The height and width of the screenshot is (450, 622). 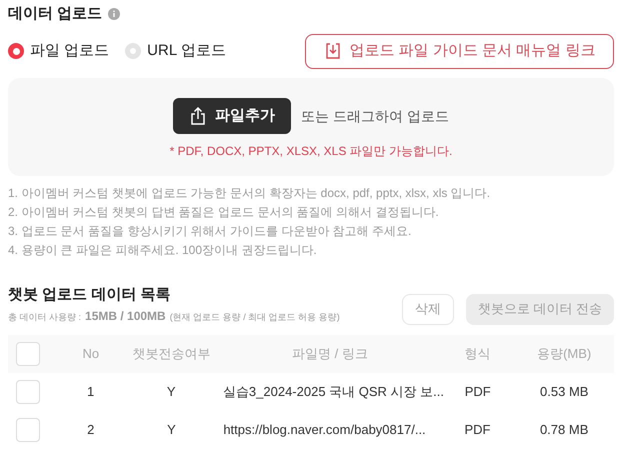 What do you see at coordinates (564, 353) in the screenshot?
I see `column-header: 용량(MB)` at bounding box center [564, 353].